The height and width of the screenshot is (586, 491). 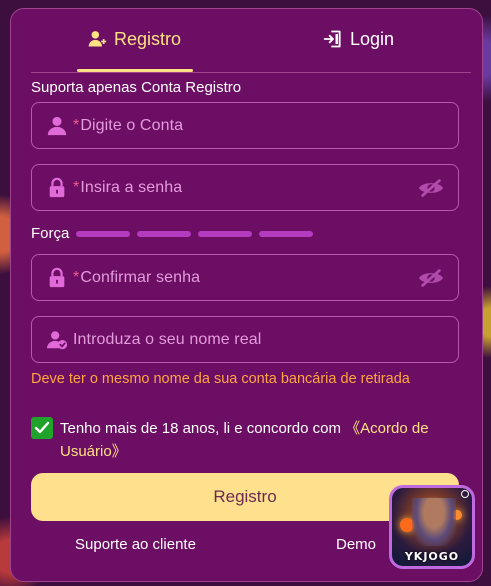 What do you see at coordinates (245, 187) in the screenshot?
I see `password-field: *Insira a senha` at bounding box center [245, 187].